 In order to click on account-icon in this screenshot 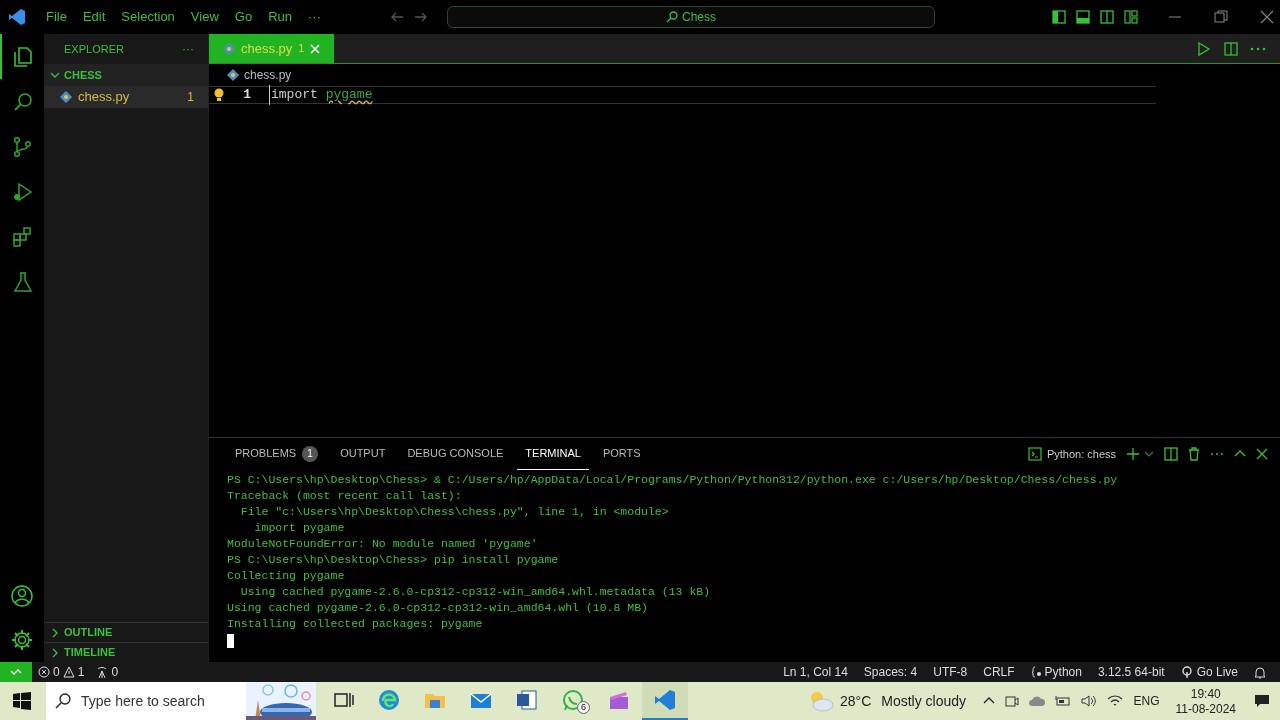, I will do `click(22, 596)`.